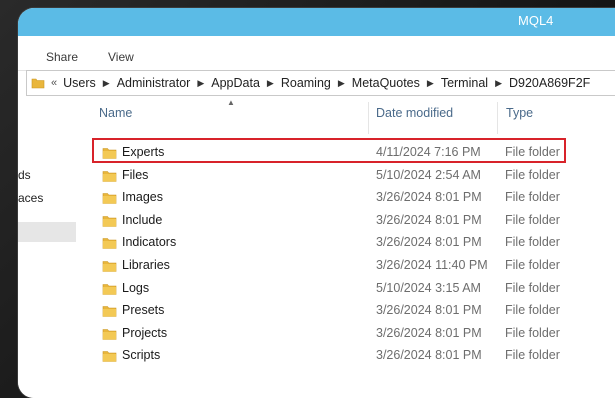  What do you see at coordinates (142, 197) in the screenshot?
I see `file-name: Images` at bounding box center [142, 197].